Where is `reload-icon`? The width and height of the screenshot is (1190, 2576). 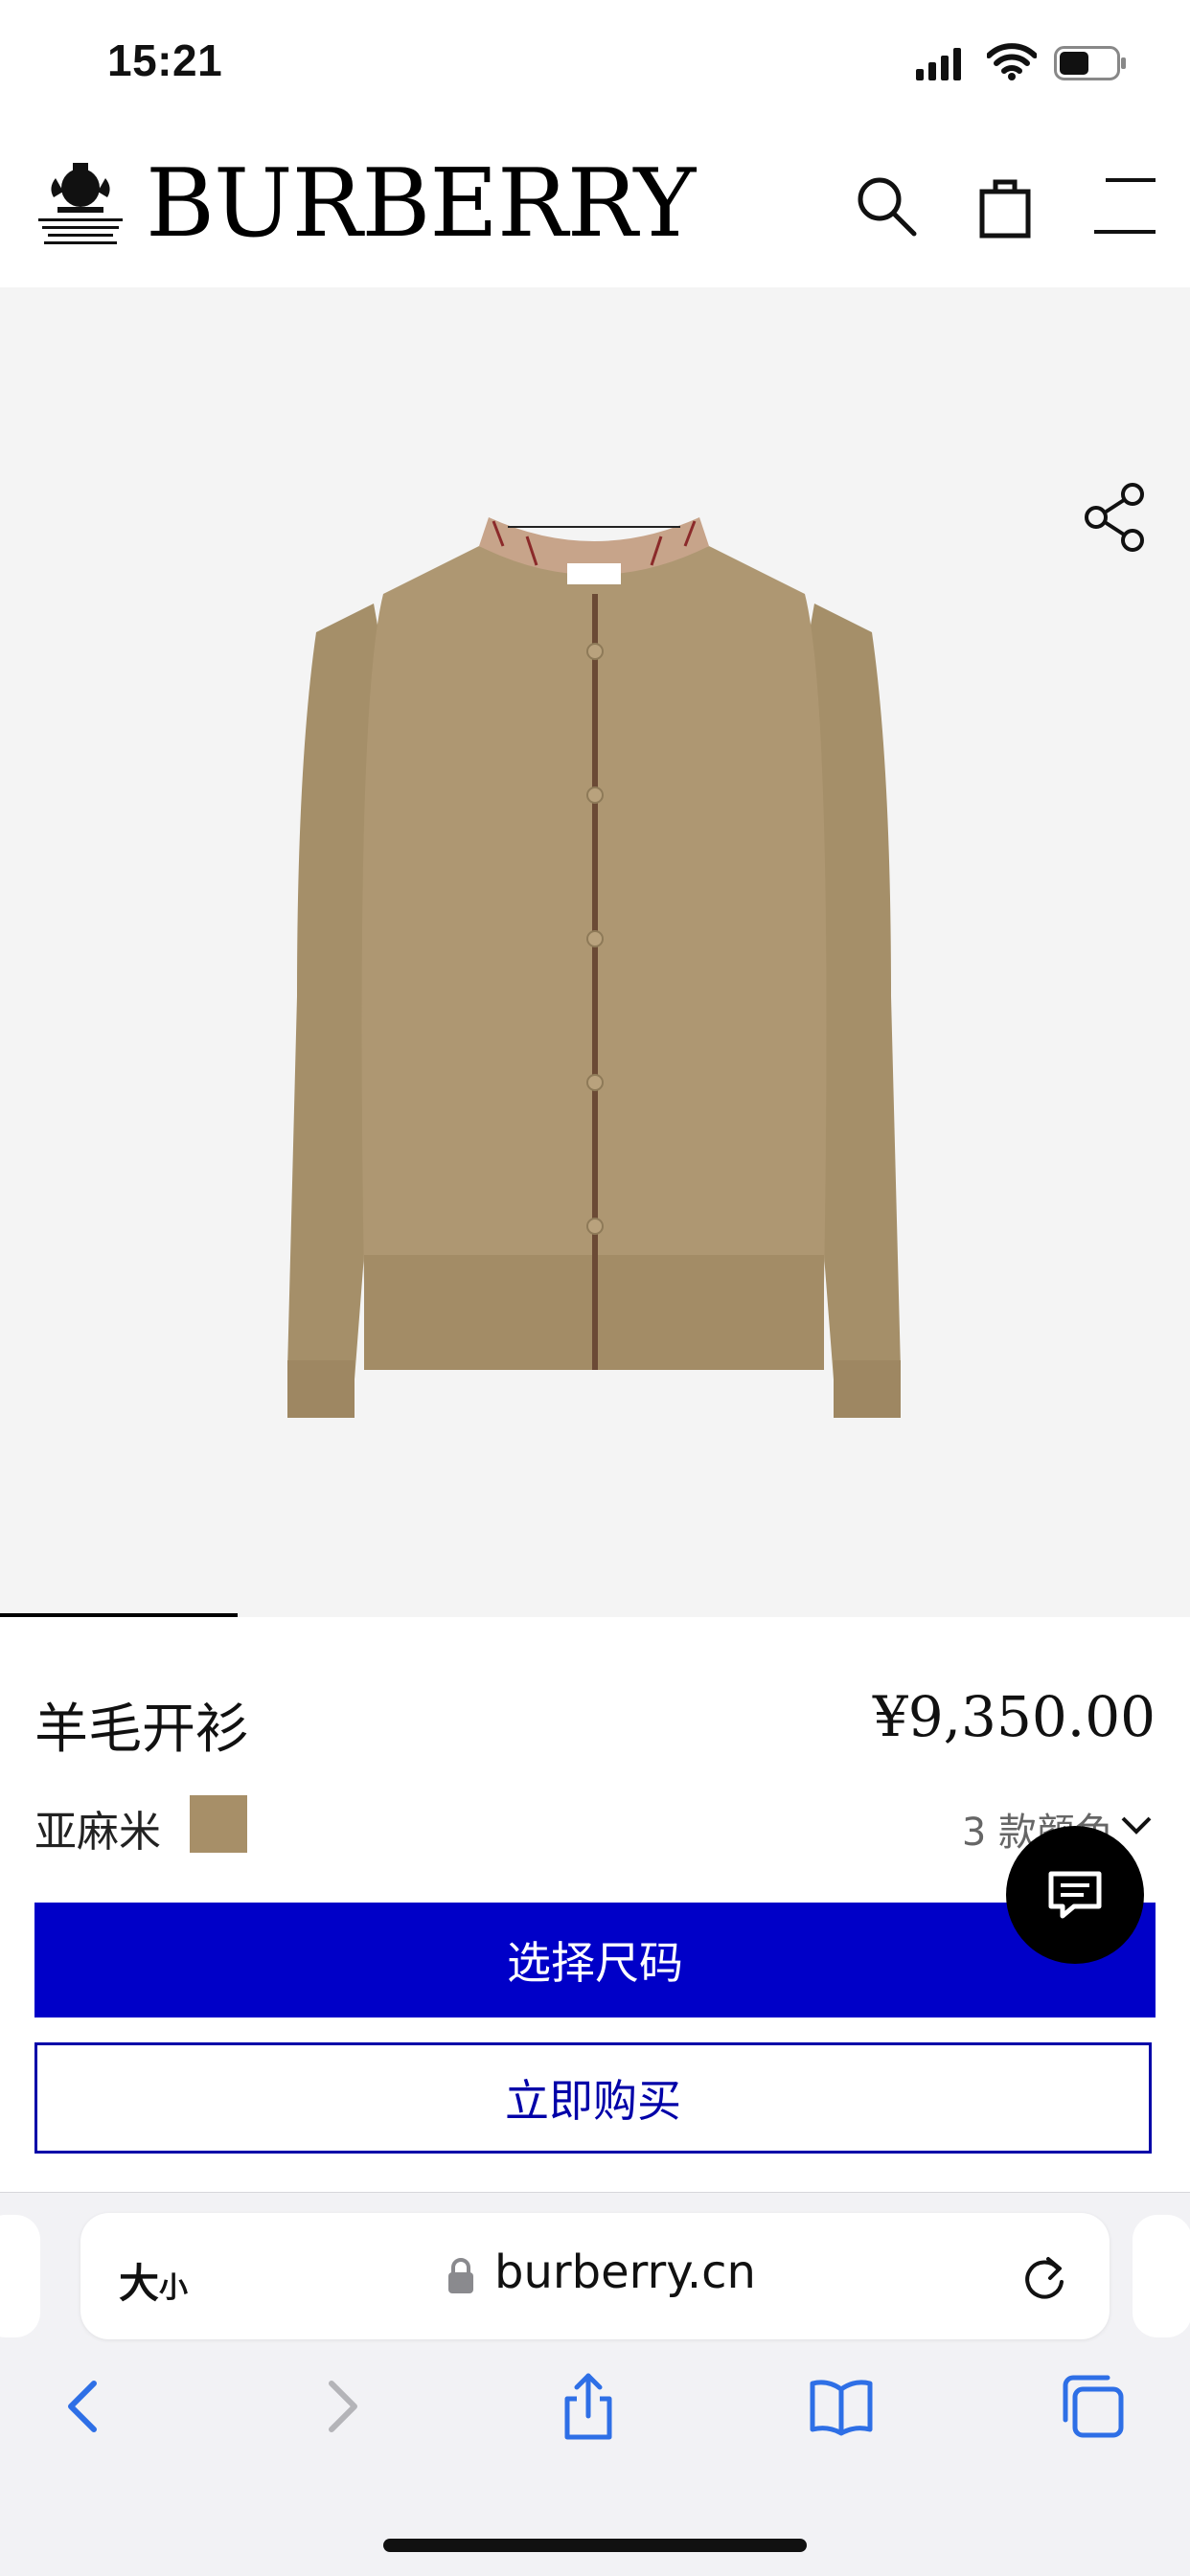 reload-icon is located at coordinates (1044, 2278).